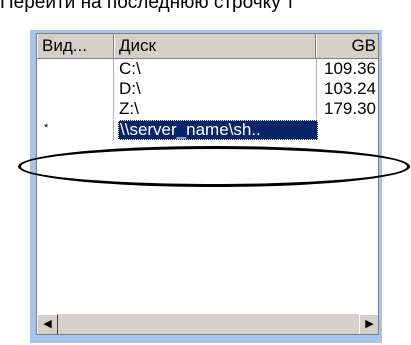  What do you see at coordinates (147, 6) in the screenshot?
I see `instruction-text: Перейти на последнюю строчку т` at bounding box center [147, 6].